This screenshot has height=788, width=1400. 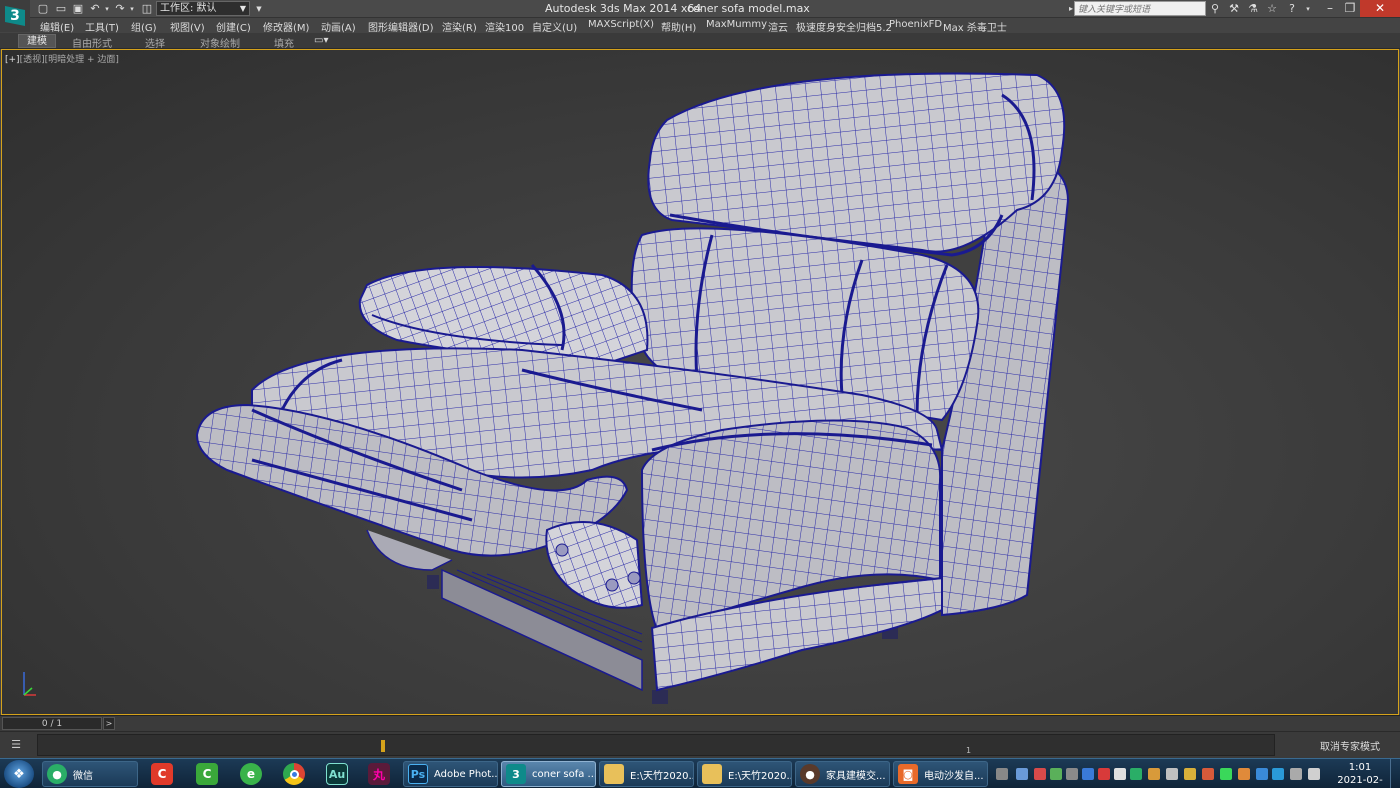 I want to click on camera-app-icon: ◙, so click(x=908, y=774).